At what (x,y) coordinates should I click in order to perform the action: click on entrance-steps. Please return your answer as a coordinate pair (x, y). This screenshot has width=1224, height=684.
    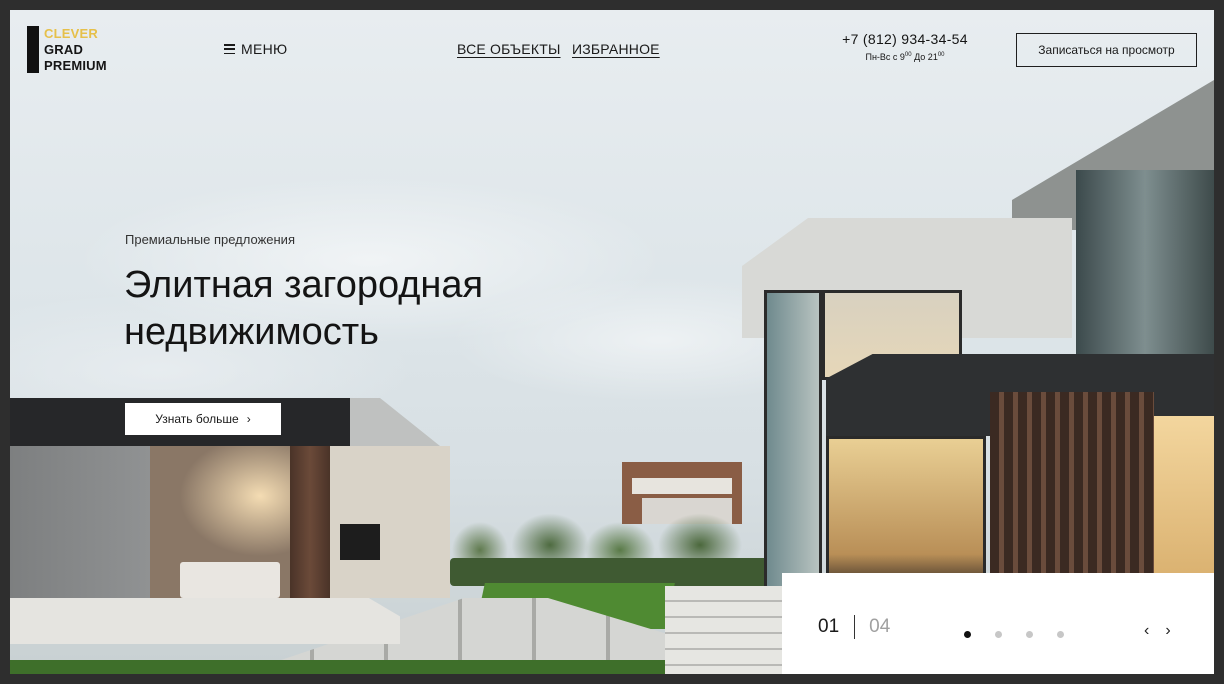
    Looking at the image, I should click on (725, 630).